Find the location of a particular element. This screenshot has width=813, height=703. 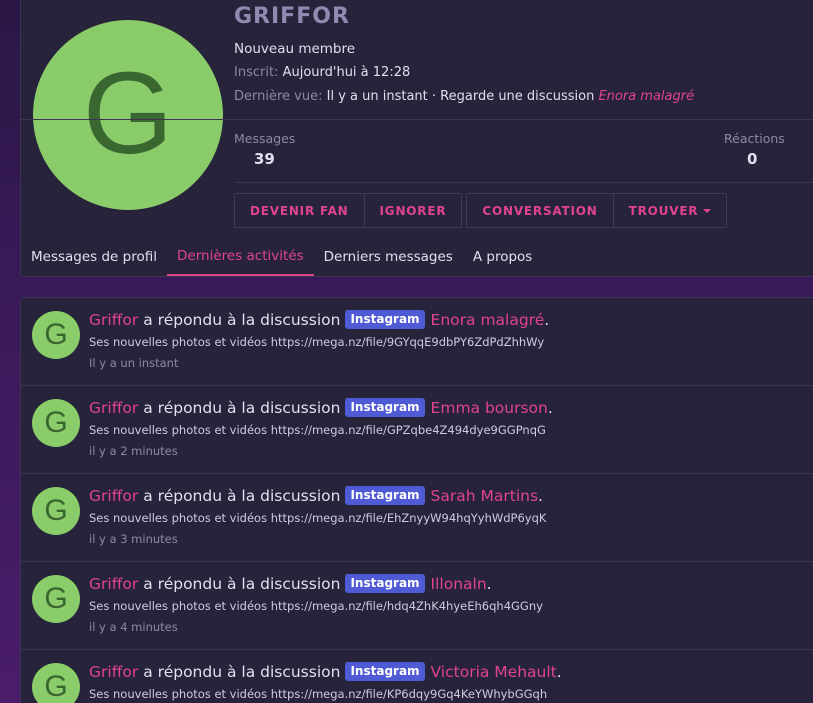

joined-info: Inscrit: Aujourd'hui à 12:28 is located at coordinates (322, 72).